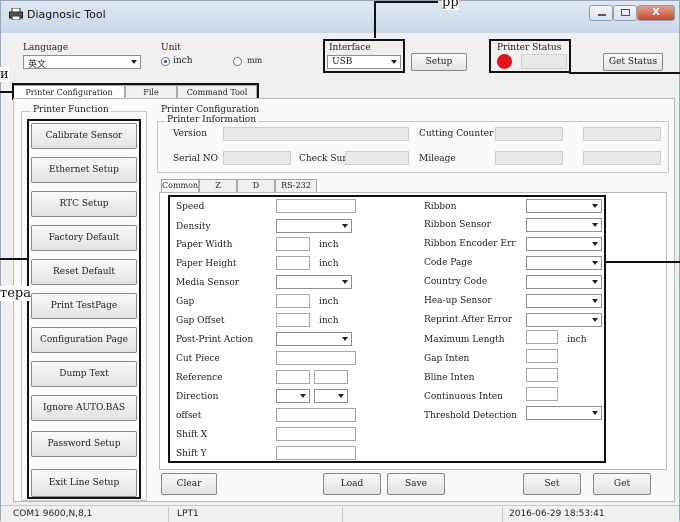 Image resolution: width=680 pixels, height=522 pixels. Describe the element at coordinates (437, 159) in the screenshot. I see `mileage-label: Mileage` at that location.